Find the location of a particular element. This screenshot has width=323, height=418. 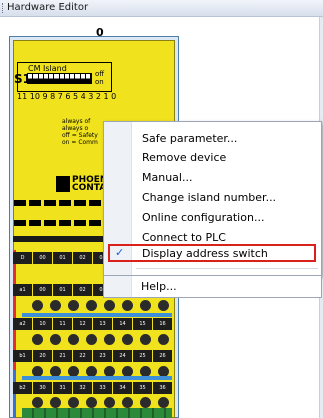

terminal-label: a2 is located at coordinates (23, 324).